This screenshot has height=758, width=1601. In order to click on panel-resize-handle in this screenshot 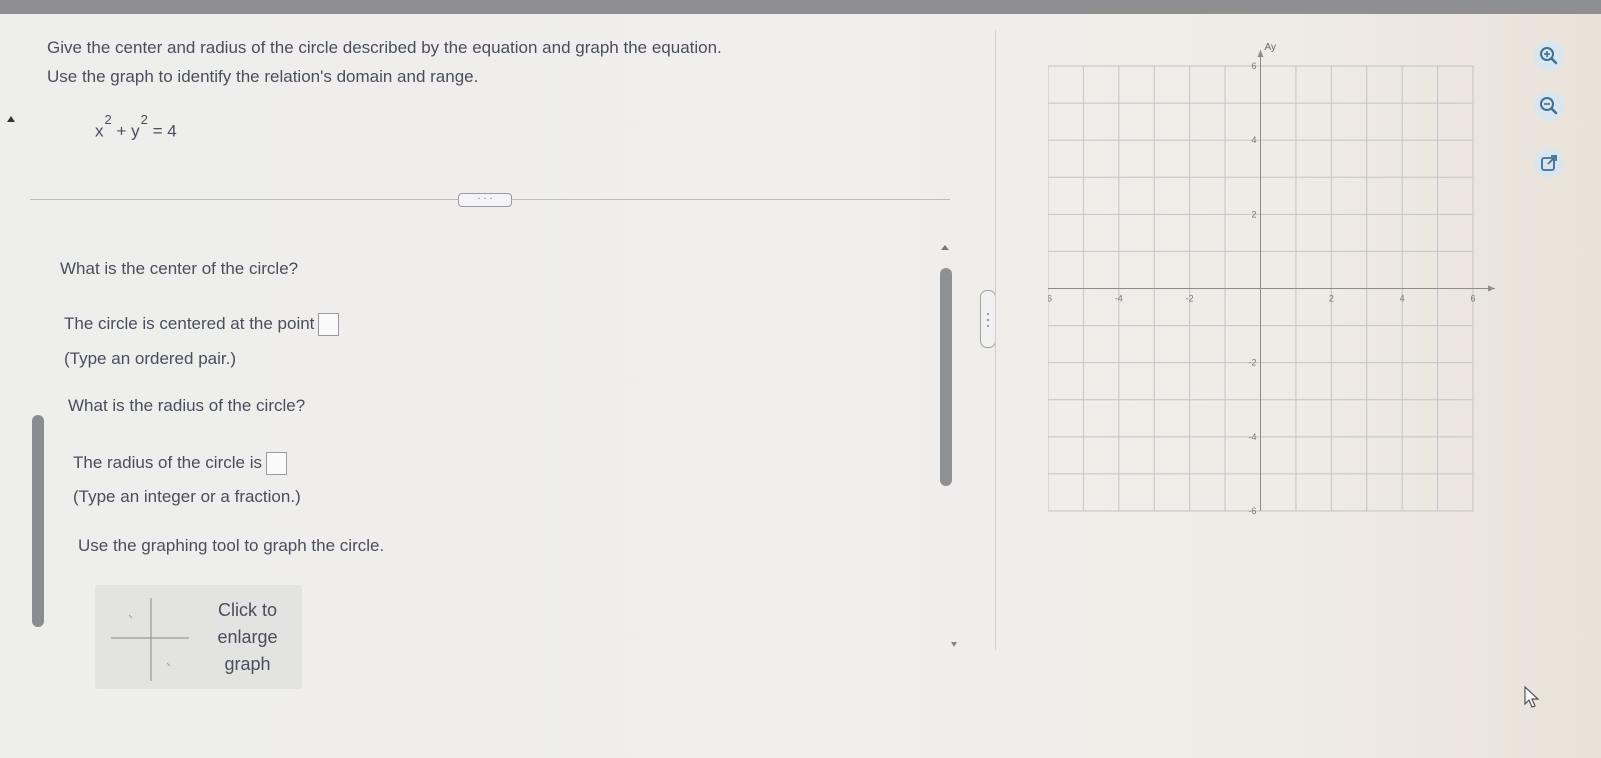, I will do `click(988, 319)`.